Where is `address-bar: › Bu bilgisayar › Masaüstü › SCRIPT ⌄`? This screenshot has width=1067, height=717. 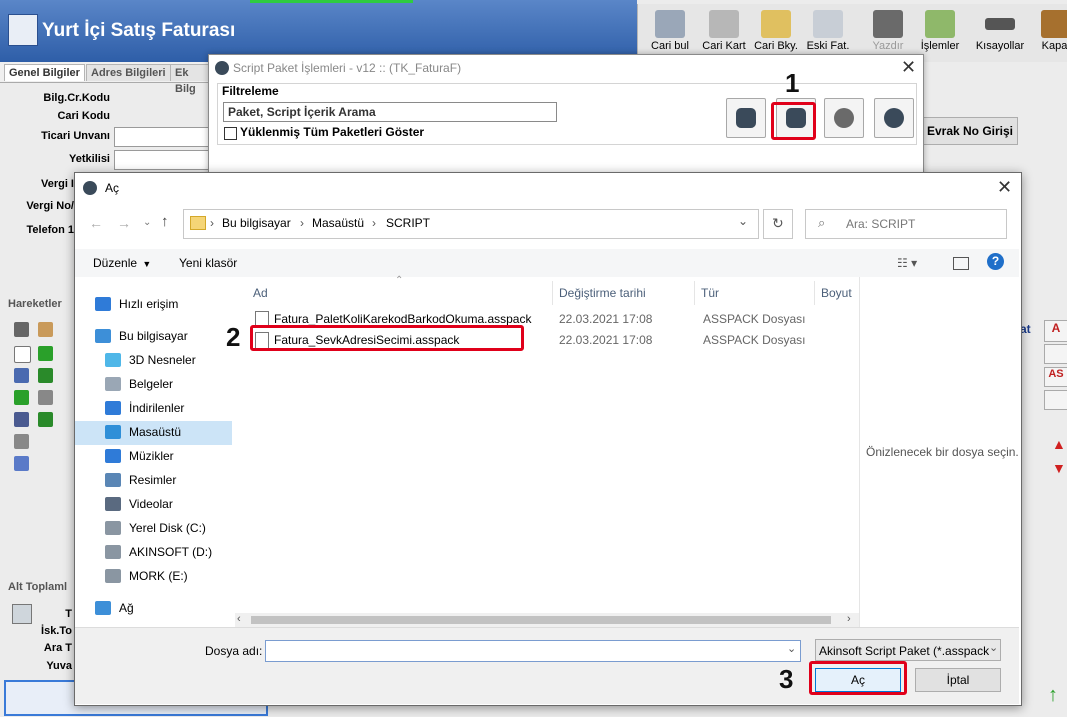 address-bar: › Bu bilgisayar › Masaüstü › SCRIPT ⌄ is located at coordinates (471, 224).